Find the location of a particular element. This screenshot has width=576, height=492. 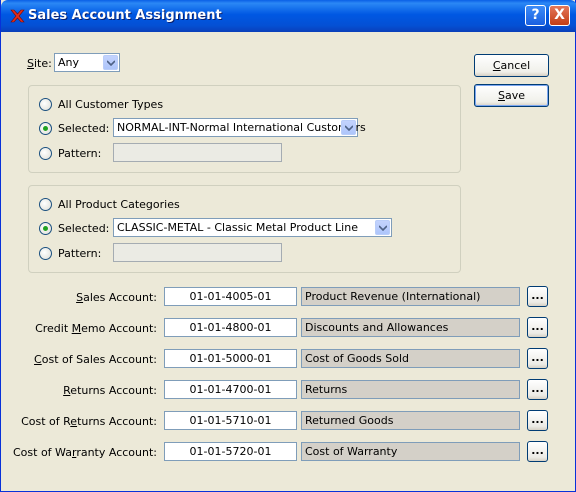

cost-of-sales-account-input: 01-01-5000-01 is located at coordinates (230, 358).